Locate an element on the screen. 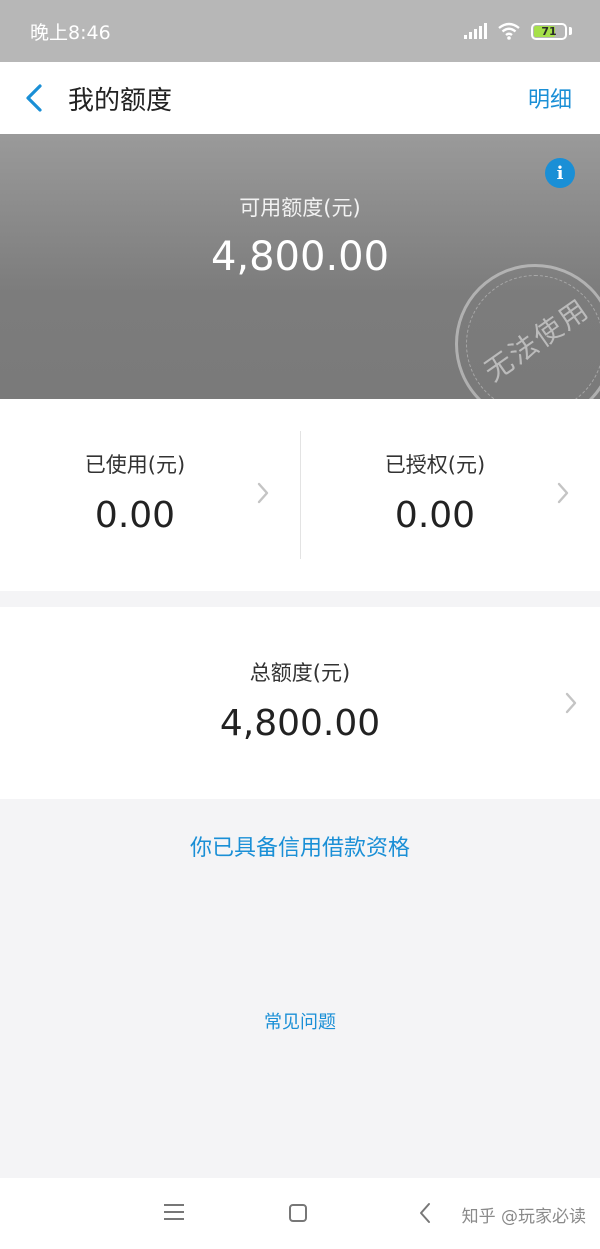 This screenshot has height=1249, width=600. back-icon is located at coordinates (425, 1213).